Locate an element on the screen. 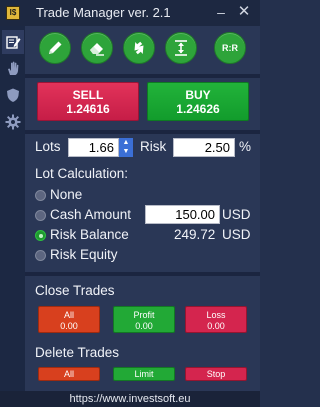 The width and height of the screenshot is (320, 407). lots-spinner: ▲ ▼ is located at coordinates (126, 147).